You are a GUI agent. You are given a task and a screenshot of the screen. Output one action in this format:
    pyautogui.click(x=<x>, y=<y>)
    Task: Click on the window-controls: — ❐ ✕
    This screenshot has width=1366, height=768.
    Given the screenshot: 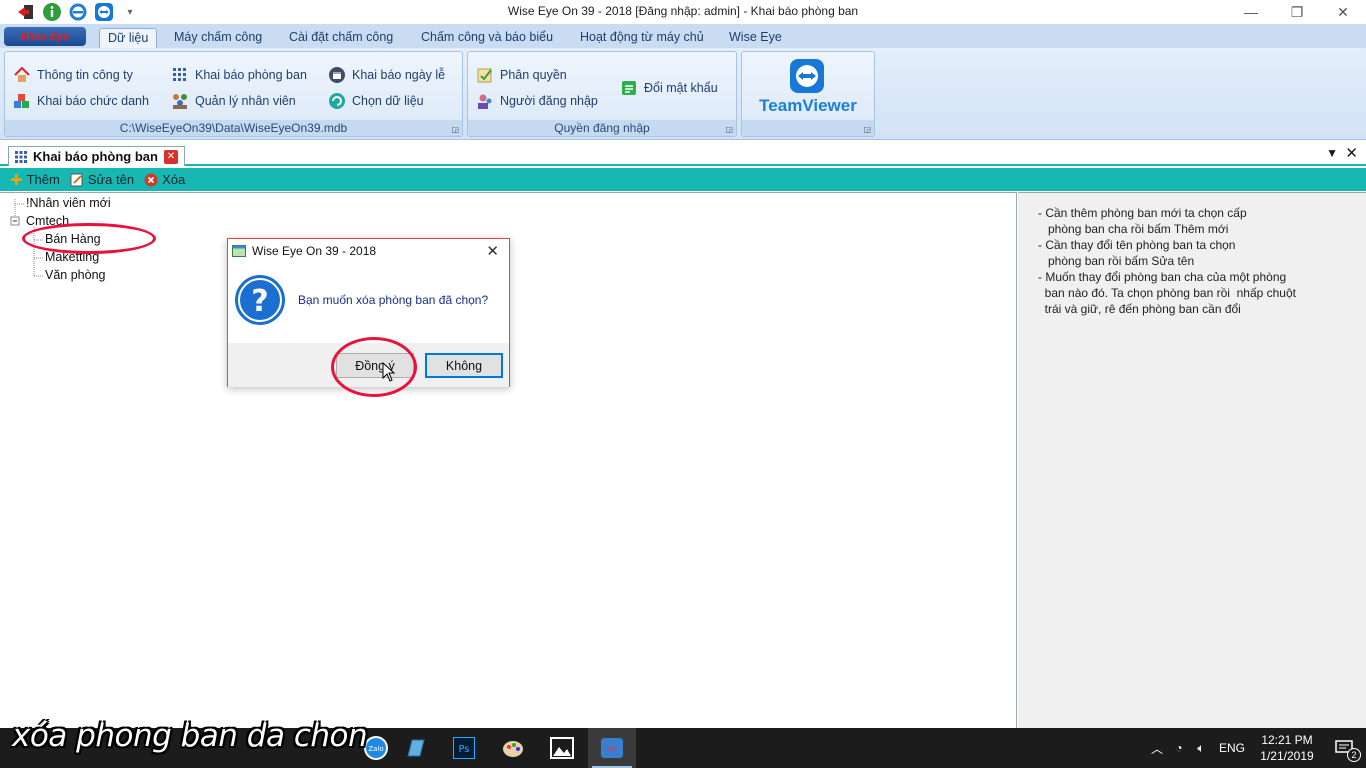 What is the action you would take?
    pyautogui.click(x=1297, y=12)
    